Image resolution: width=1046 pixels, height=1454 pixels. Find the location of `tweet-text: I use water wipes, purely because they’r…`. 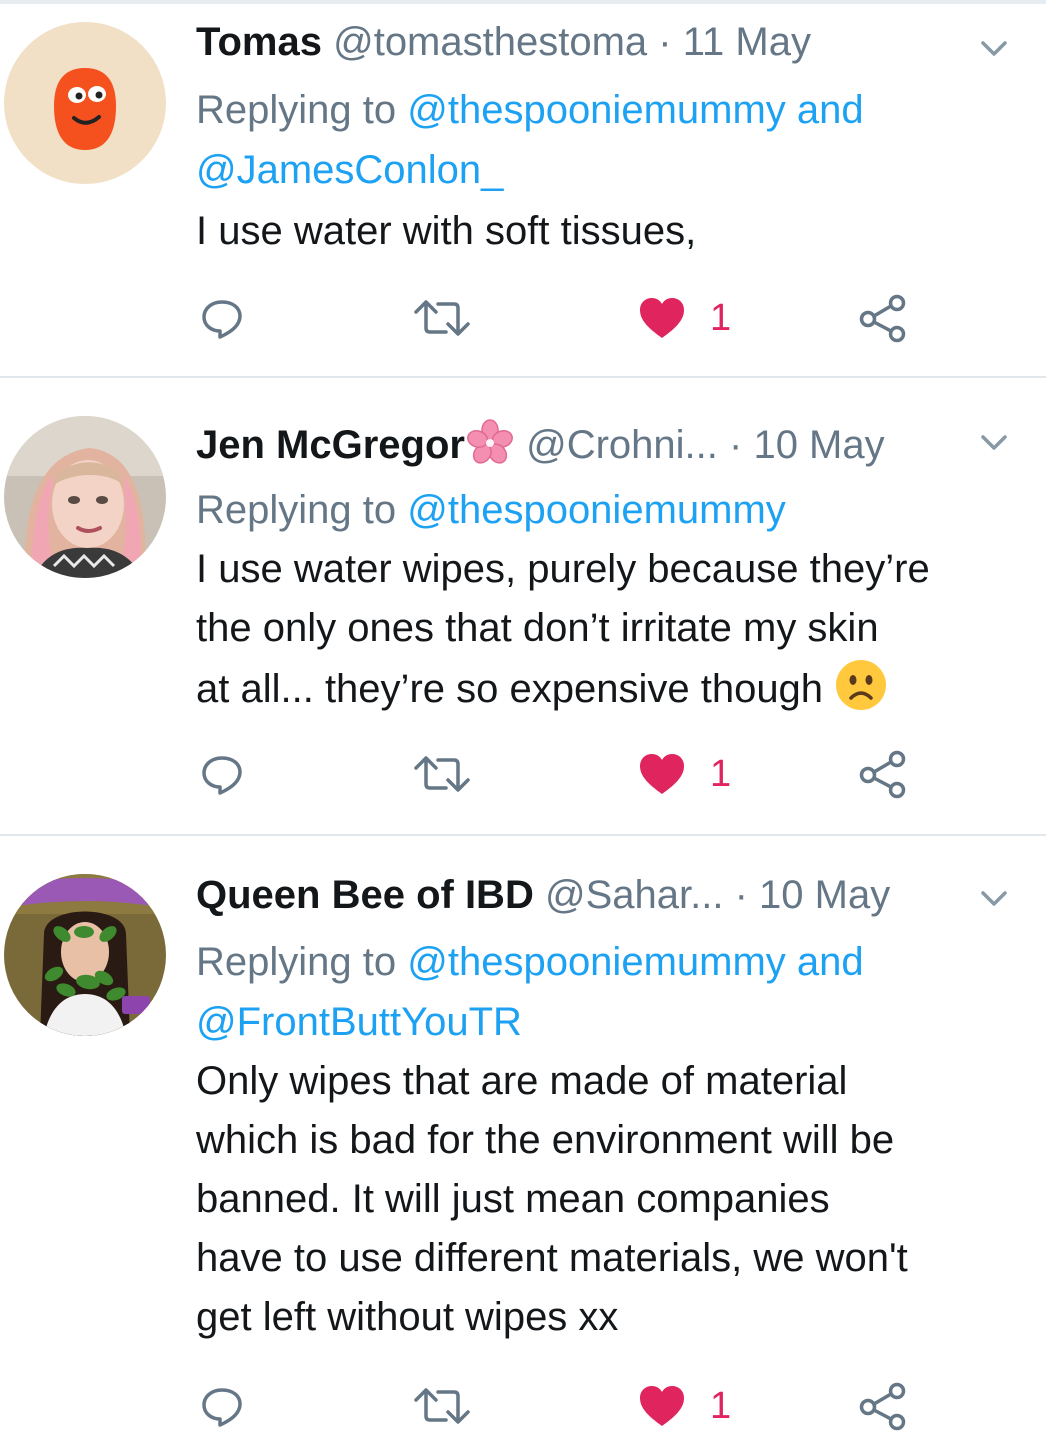

tweet-text: I use water wipes, purely because they’r… is located at coordinates (611, 629).